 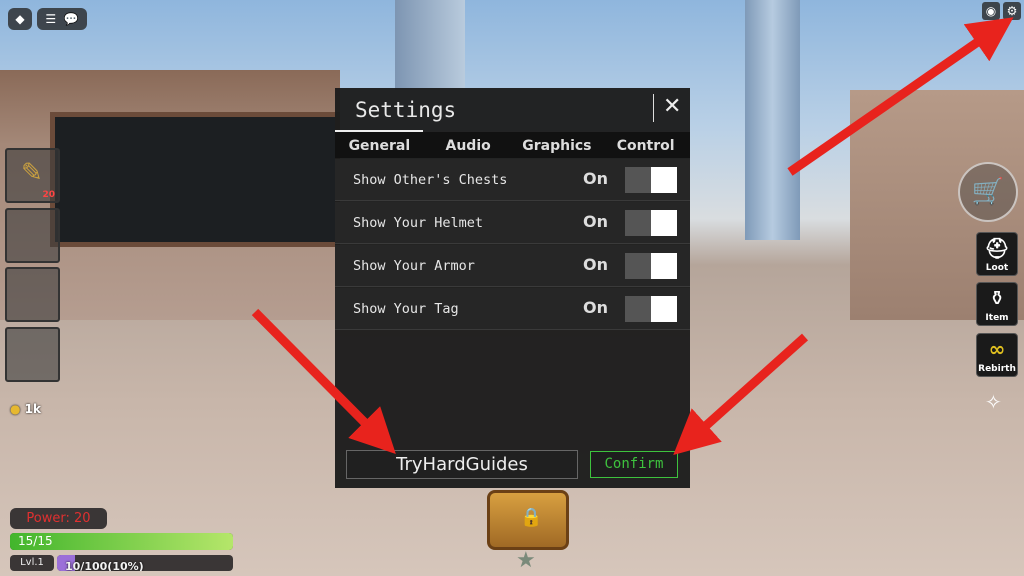 I want to click on arrow-to-input, so click(x=323, y=381).